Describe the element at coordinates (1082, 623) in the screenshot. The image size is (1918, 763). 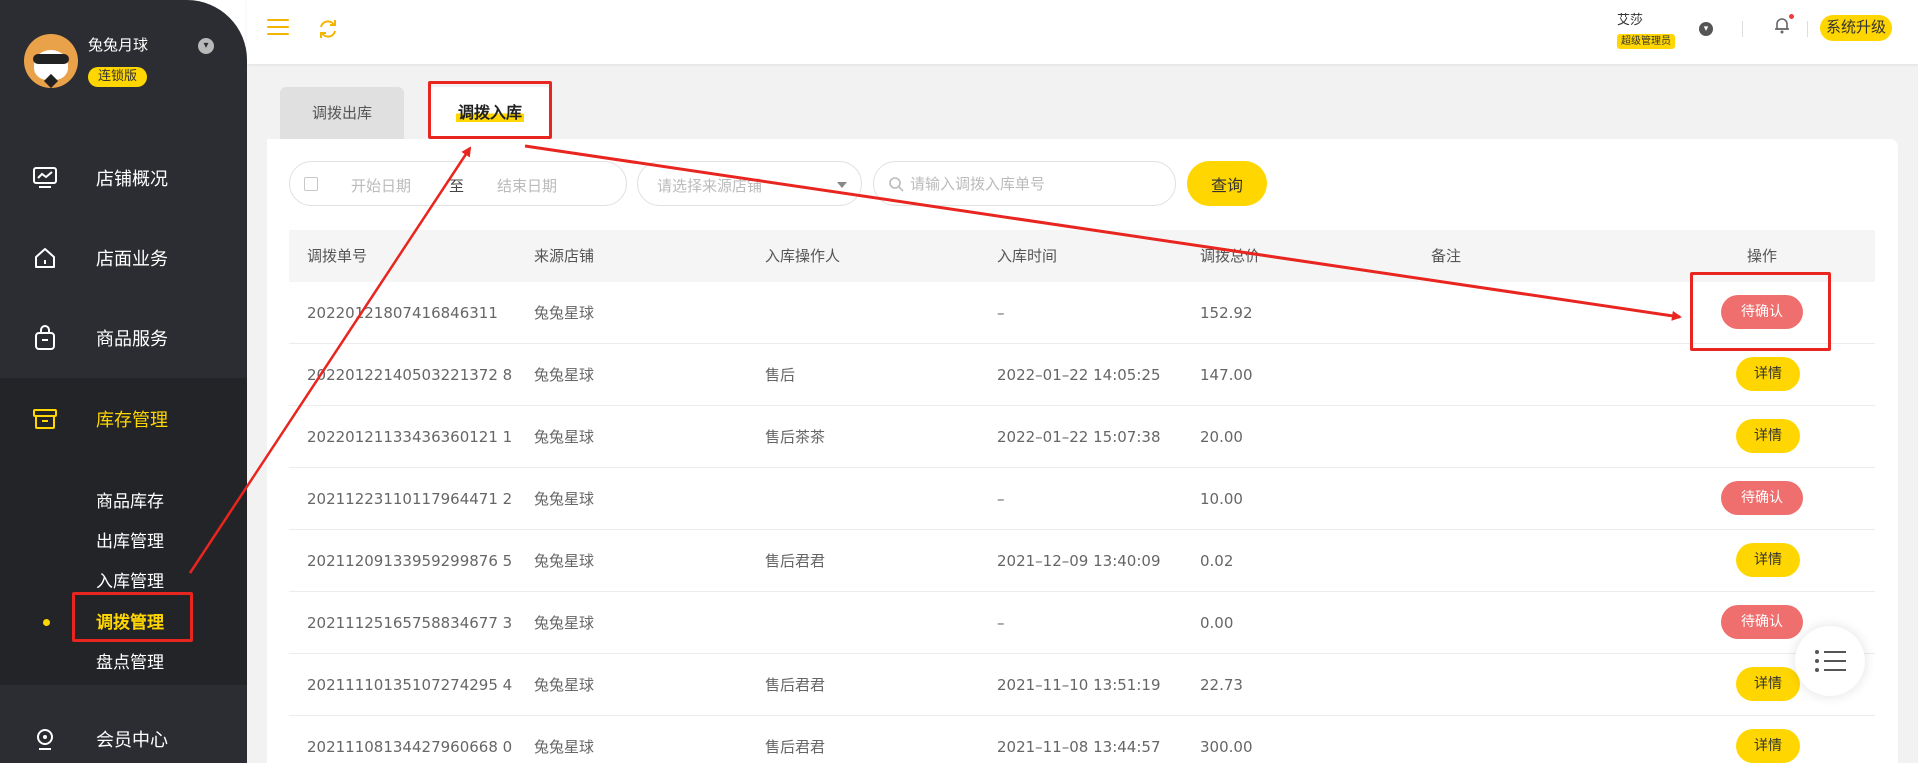
I see `table-row: 20211125165758834677 3 兔兔星球 – 0.00 待确认` at that location.